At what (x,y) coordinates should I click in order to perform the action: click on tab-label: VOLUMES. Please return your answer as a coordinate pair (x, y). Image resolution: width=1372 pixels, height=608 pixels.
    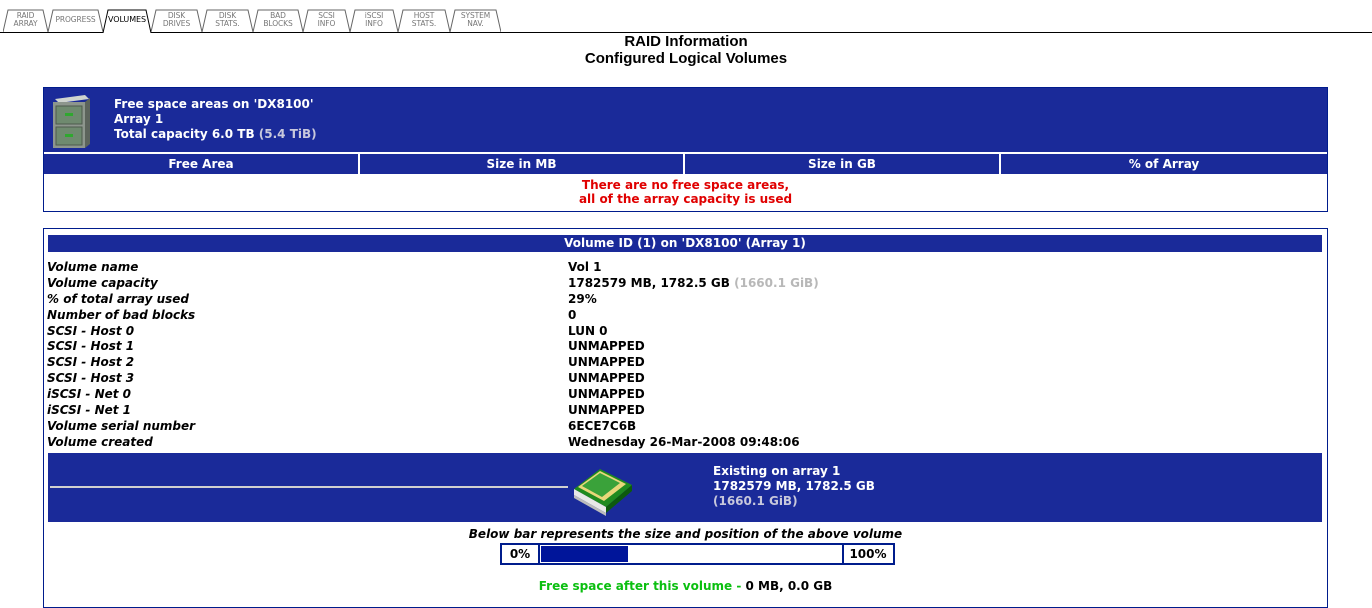
    Looking at the image, I should click on (127, 19).